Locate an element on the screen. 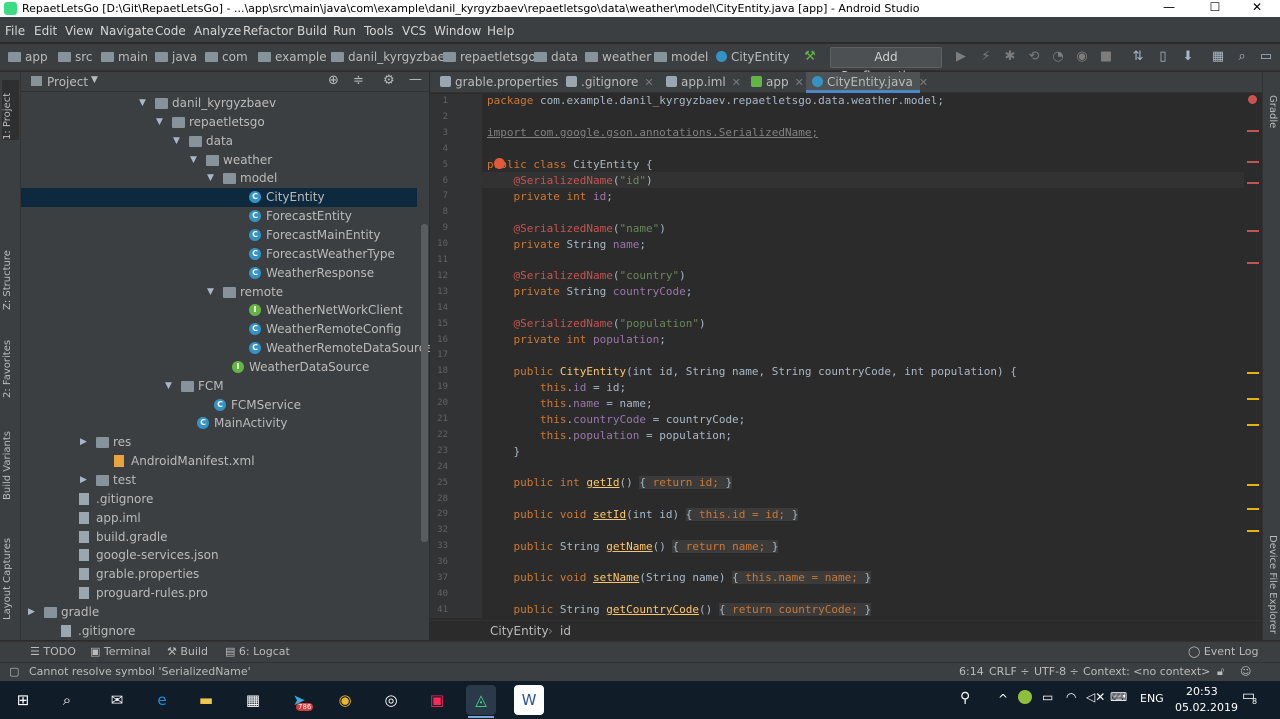  chevron-up-icon: ^ is located at coordinates (1003, 699).